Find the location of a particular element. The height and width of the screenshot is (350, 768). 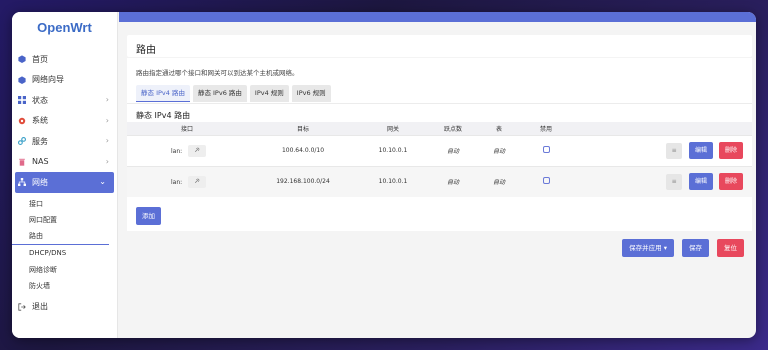

network-submenu: 接口 网口配置 路由 DHCP/DNS 网络诊断 防火墙 is located at coordinates (64, 245).